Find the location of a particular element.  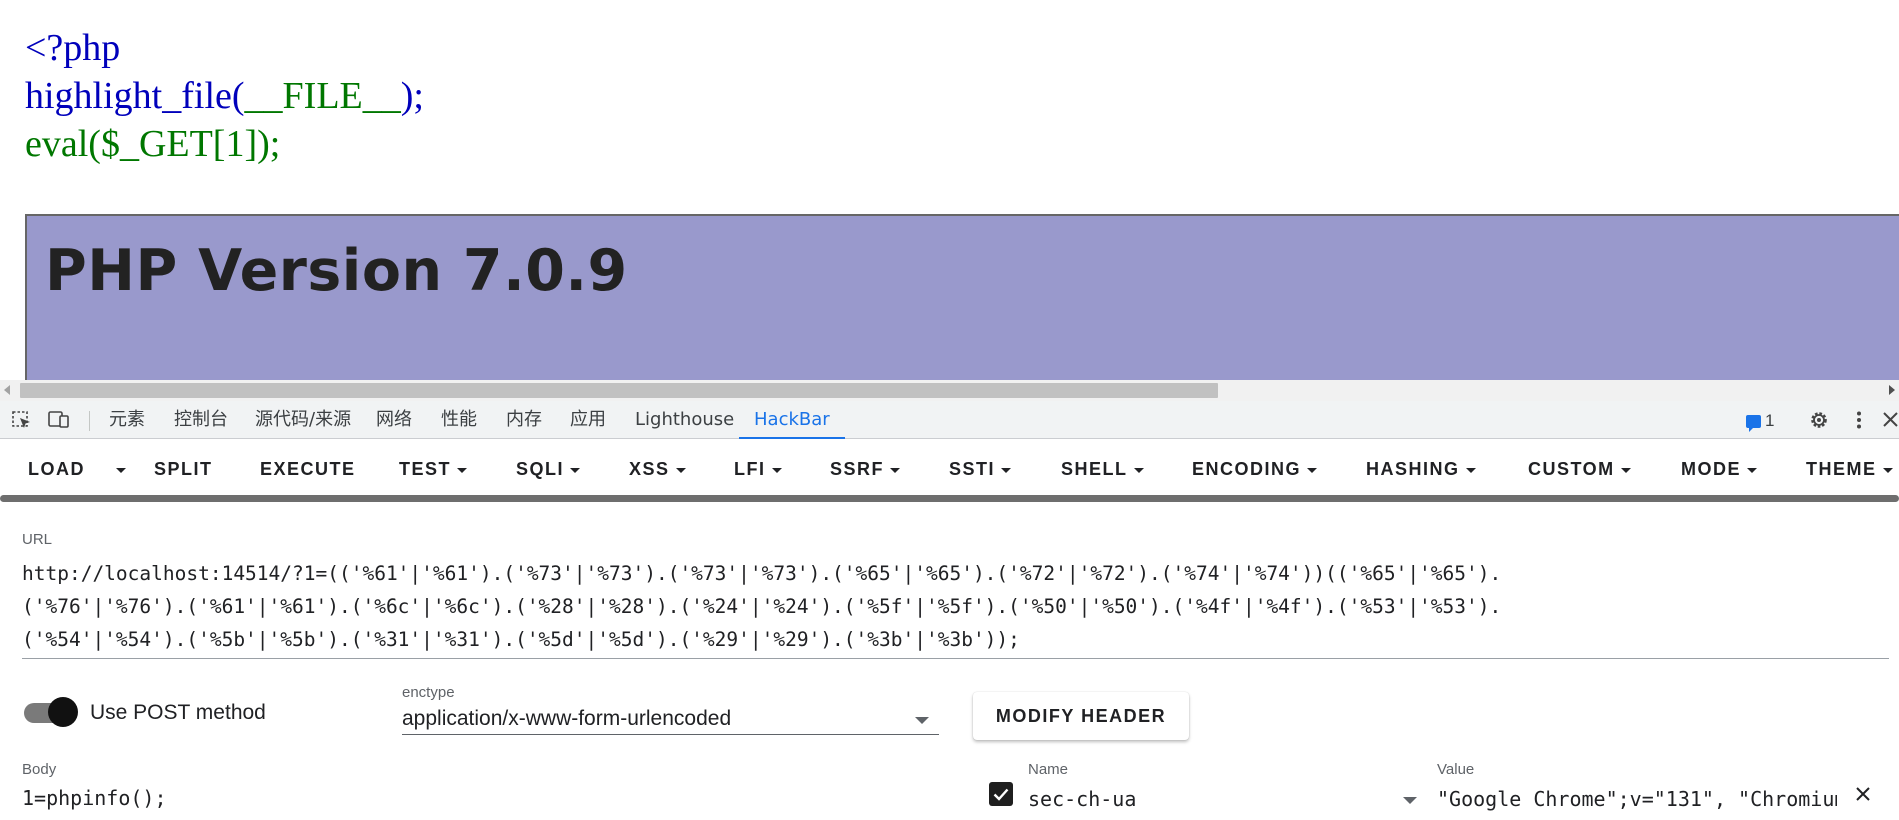

sqli-menu: SQLI is located at coordinates (548, 469).